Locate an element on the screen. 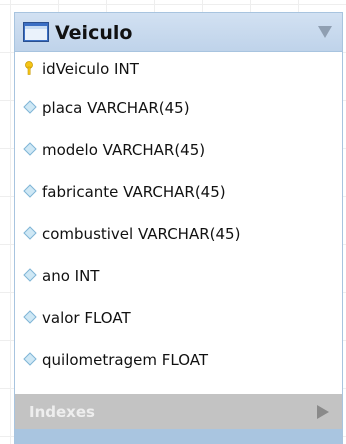 The height and width of the screenshot is (444, 346). column-row: quilometragem FLOAT is located at coordinates (178, 361).